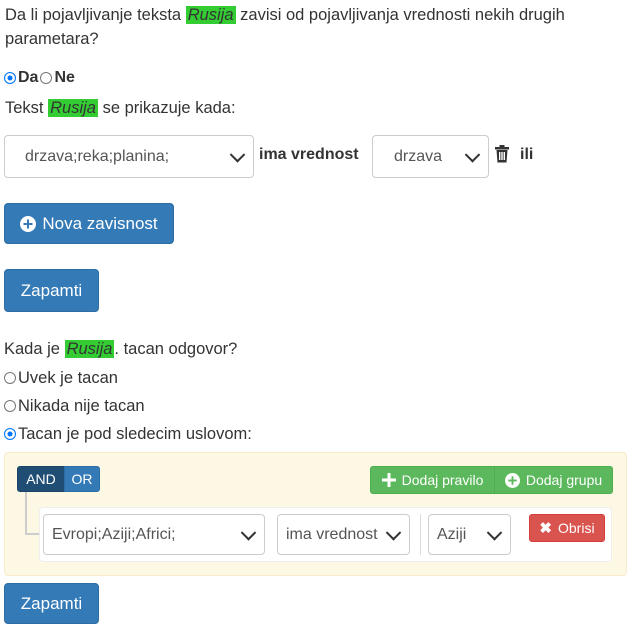 The image size is (632, 631). What do you see at coordinates (309, 154) in the screenshot?
I see `has-value-label: ima vrednost` at bounding box center [309, 154].